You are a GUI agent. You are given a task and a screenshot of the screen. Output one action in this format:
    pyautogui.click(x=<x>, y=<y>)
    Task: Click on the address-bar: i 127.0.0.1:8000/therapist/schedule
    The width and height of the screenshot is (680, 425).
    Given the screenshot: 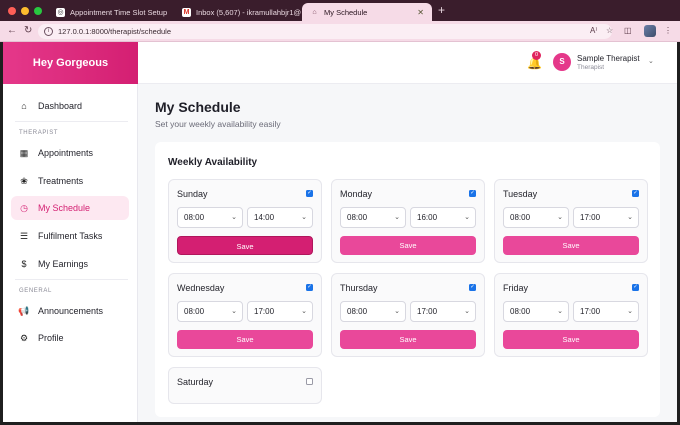 What is the action you would take?
    pyautogui.click(x=325, y=31)
    